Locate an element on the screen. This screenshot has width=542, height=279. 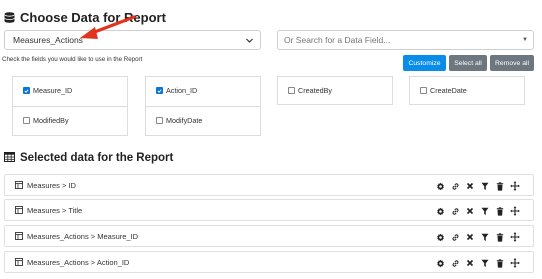
field-label: ModifyDate is located at coordinates (184, 120).